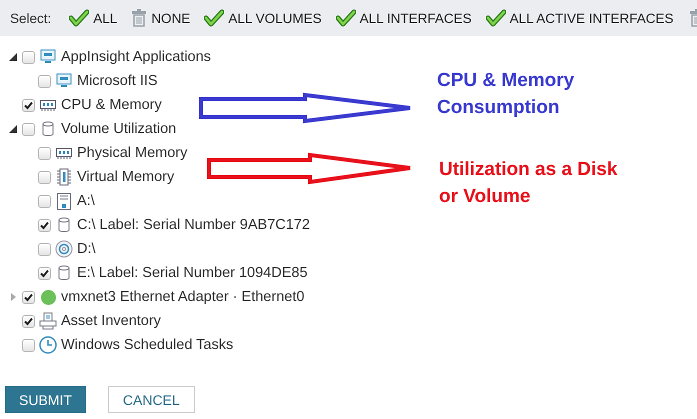 The width and height of the screenshot is (697, 419). I want to click on tree-item-label: D:\, so click(86, 249).